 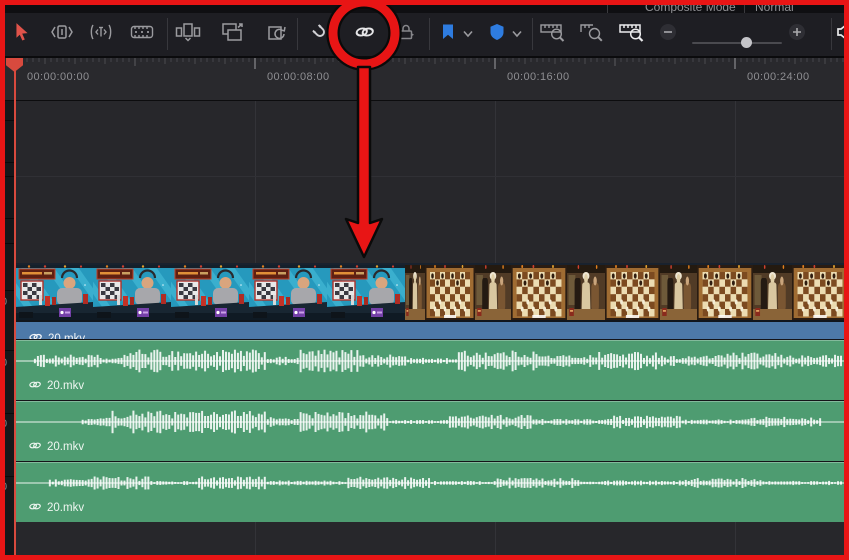 I want to click on snapping-icon, so click(x=320, y=34).